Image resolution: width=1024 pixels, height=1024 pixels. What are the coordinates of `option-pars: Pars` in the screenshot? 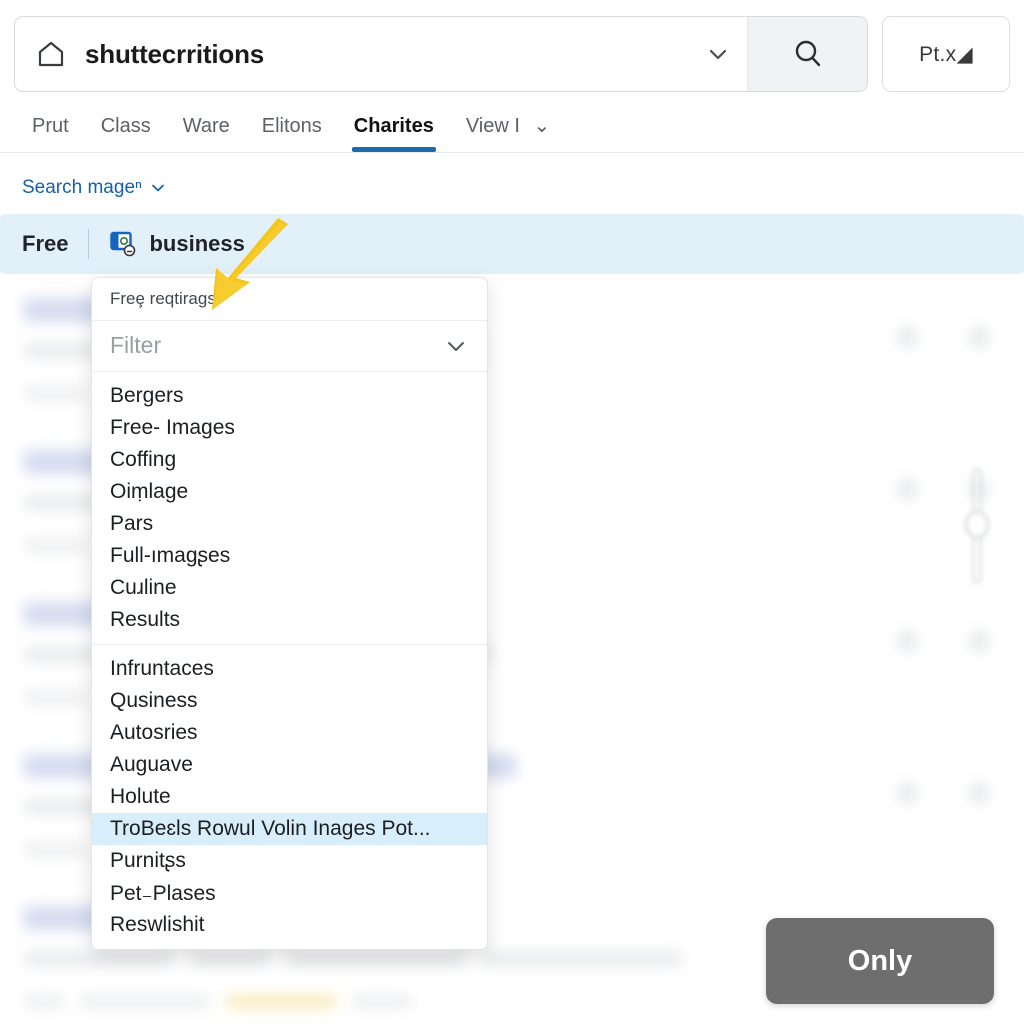 It's located at (289, 524).